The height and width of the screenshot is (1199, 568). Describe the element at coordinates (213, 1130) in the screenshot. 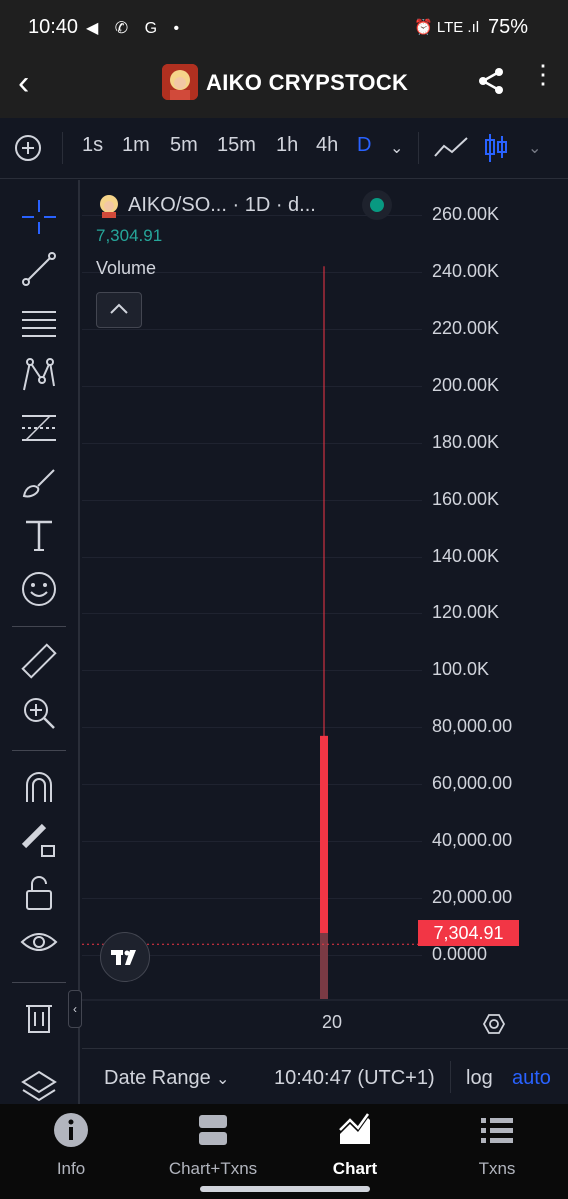

I see `split-icon` at that location.